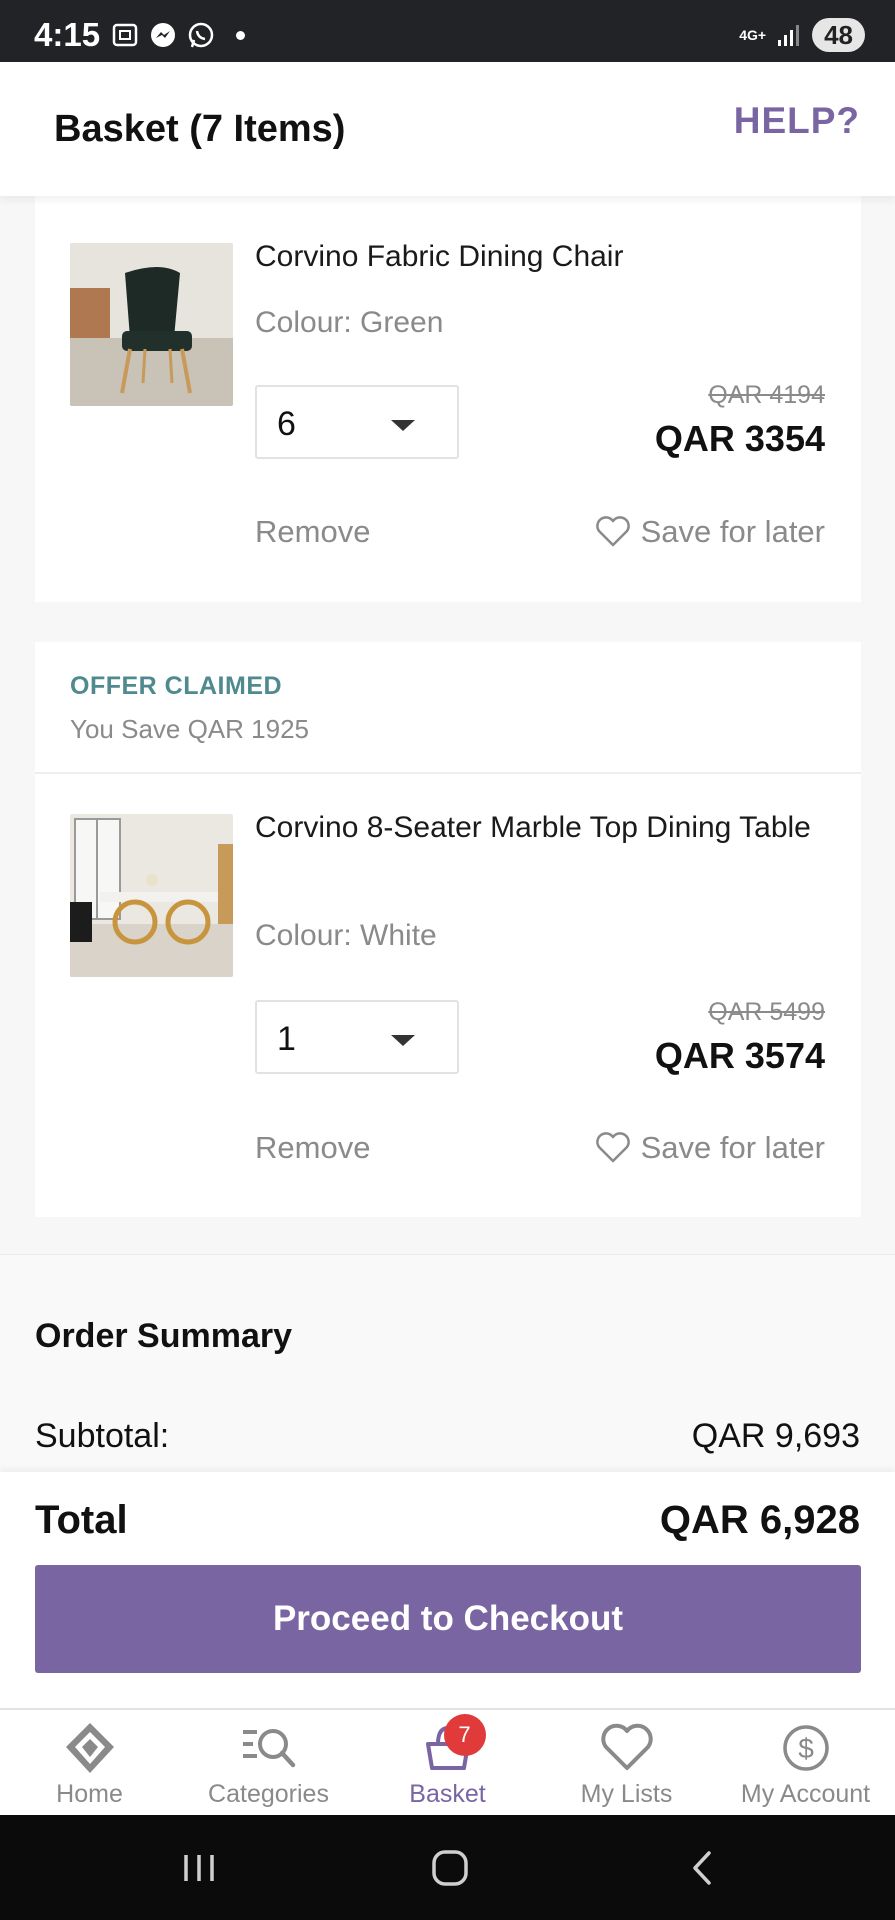 This screenshot has height=1920, width=895. I want to click on subtotal-value: QAR 9,693, so click(775, 1436).